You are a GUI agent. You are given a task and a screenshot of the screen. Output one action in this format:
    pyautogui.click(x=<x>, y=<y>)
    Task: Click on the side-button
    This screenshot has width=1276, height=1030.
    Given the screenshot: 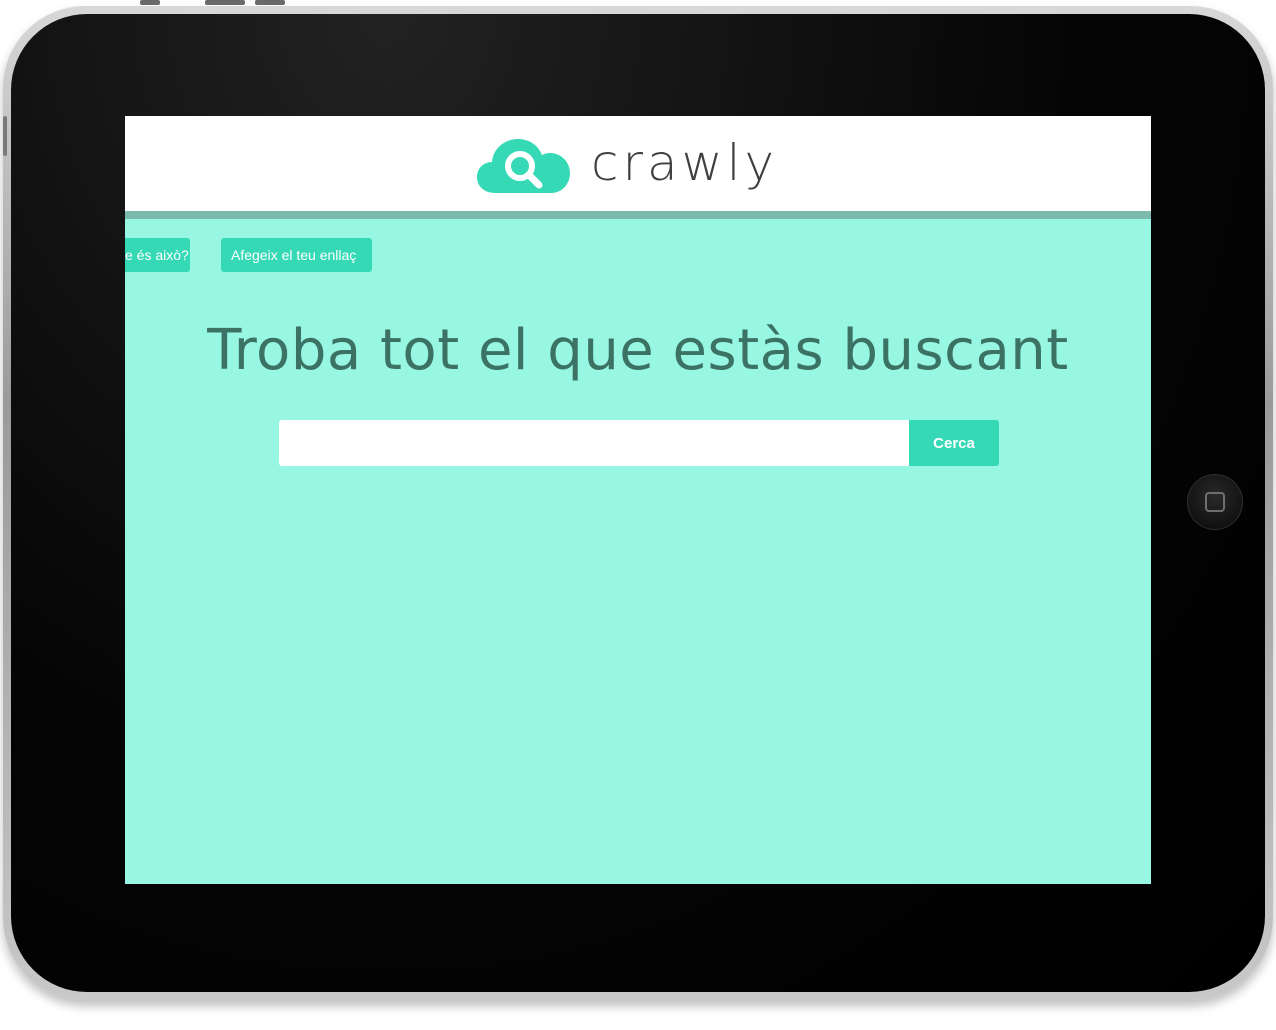 What is the action you would take?
    pyautogui.click(x=5, y=136)
    